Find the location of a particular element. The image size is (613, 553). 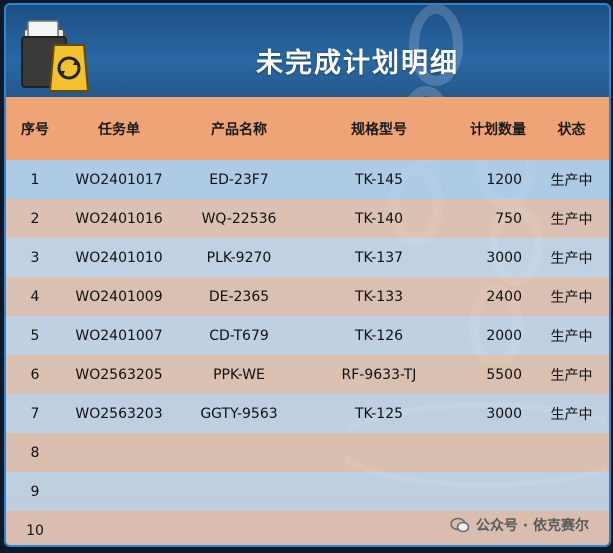

table-header-row: 序号 任务单 产品名称 规格型号 计划数量 状态 is located at coordinates (307, 128).